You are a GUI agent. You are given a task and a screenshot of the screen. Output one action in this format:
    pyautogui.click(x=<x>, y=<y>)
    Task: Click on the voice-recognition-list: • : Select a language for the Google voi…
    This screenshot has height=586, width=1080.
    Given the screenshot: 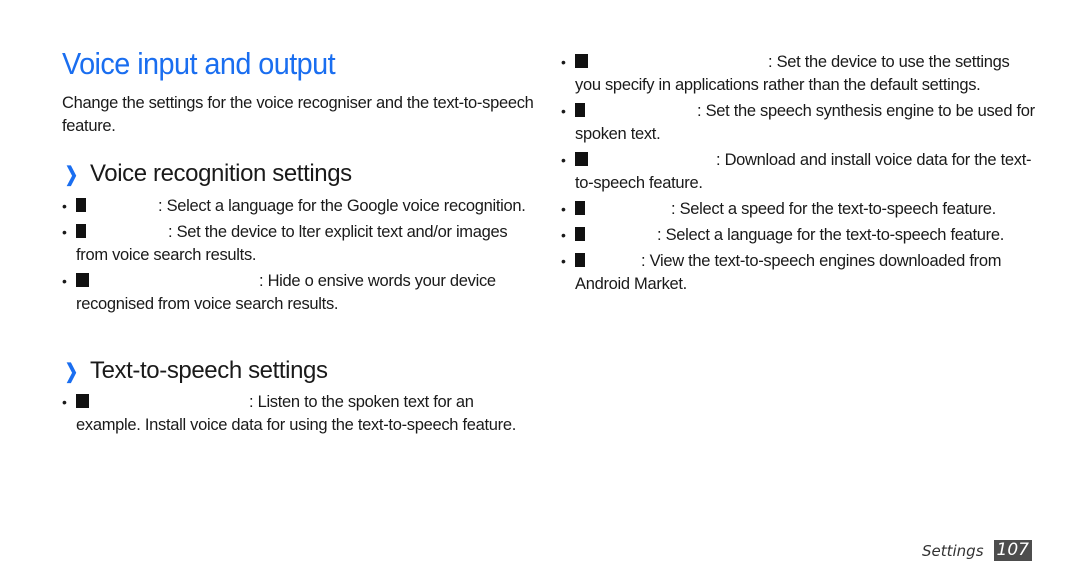 What is the action you would take?
    pyautogui.click(x=302, y=257)
    